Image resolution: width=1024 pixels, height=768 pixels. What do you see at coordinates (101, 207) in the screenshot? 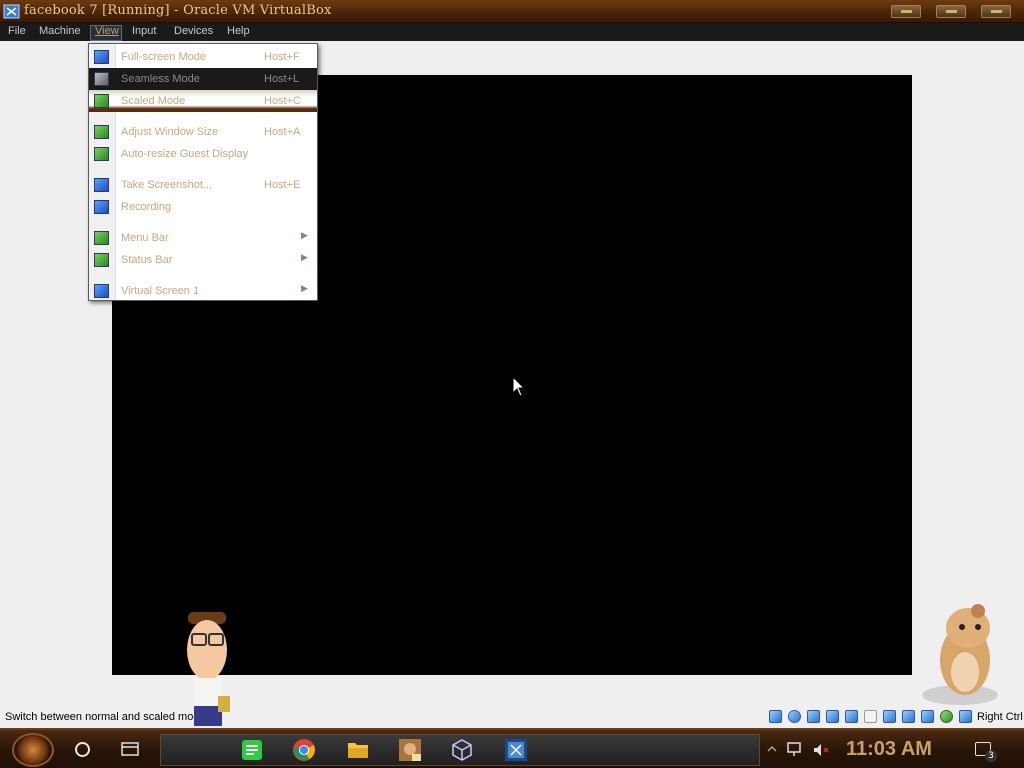
I see `recording-icon` at bounding box center [101, 207].